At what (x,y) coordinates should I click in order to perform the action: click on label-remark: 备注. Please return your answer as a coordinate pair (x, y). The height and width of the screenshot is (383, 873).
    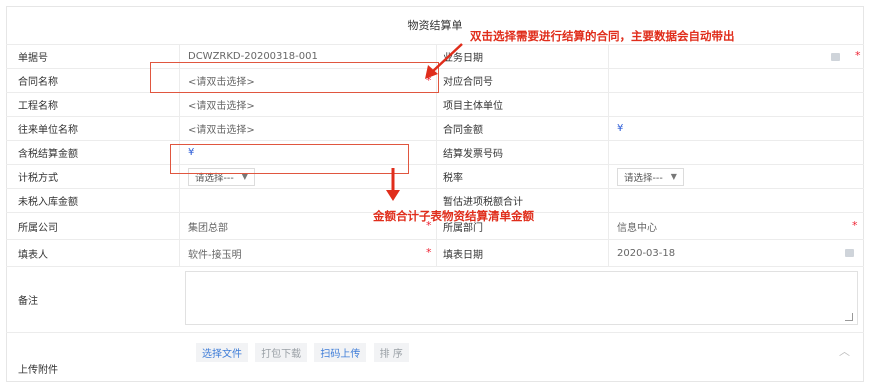
    Looking at the image, I should click on (28, 301).